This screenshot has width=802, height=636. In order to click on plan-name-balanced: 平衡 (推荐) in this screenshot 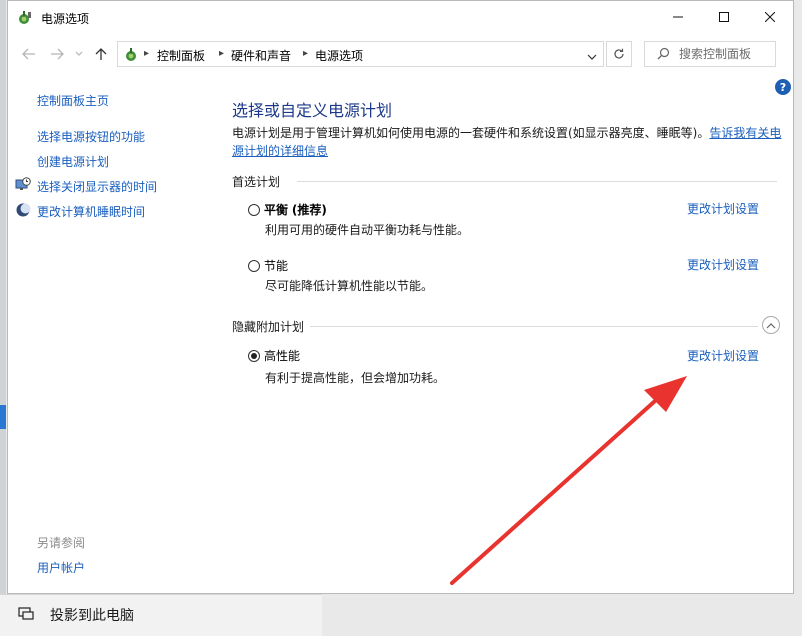, I will do `click(295, 209)`.